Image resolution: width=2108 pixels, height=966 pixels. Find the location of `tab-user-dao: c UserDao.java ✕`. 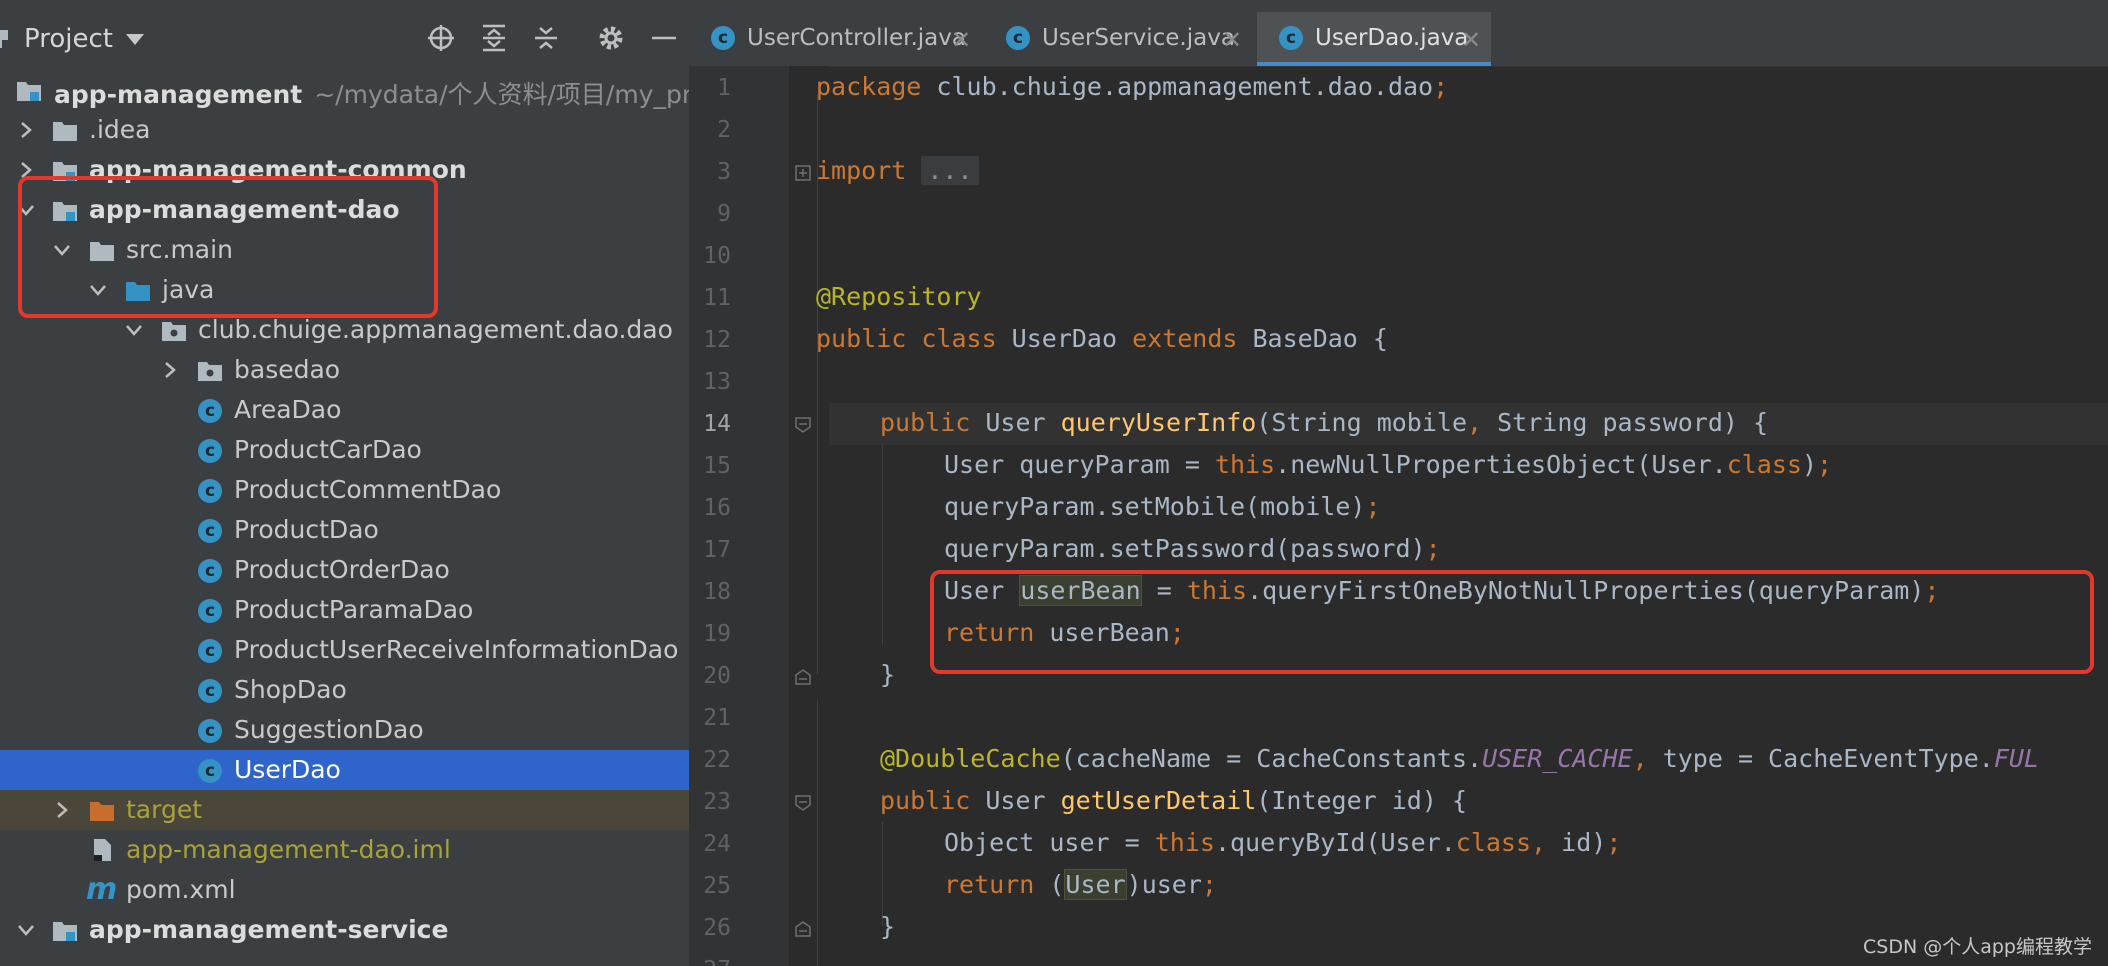

tab-user-dao: c UserDao.java ✕ is located at coordinates (1374, 39).